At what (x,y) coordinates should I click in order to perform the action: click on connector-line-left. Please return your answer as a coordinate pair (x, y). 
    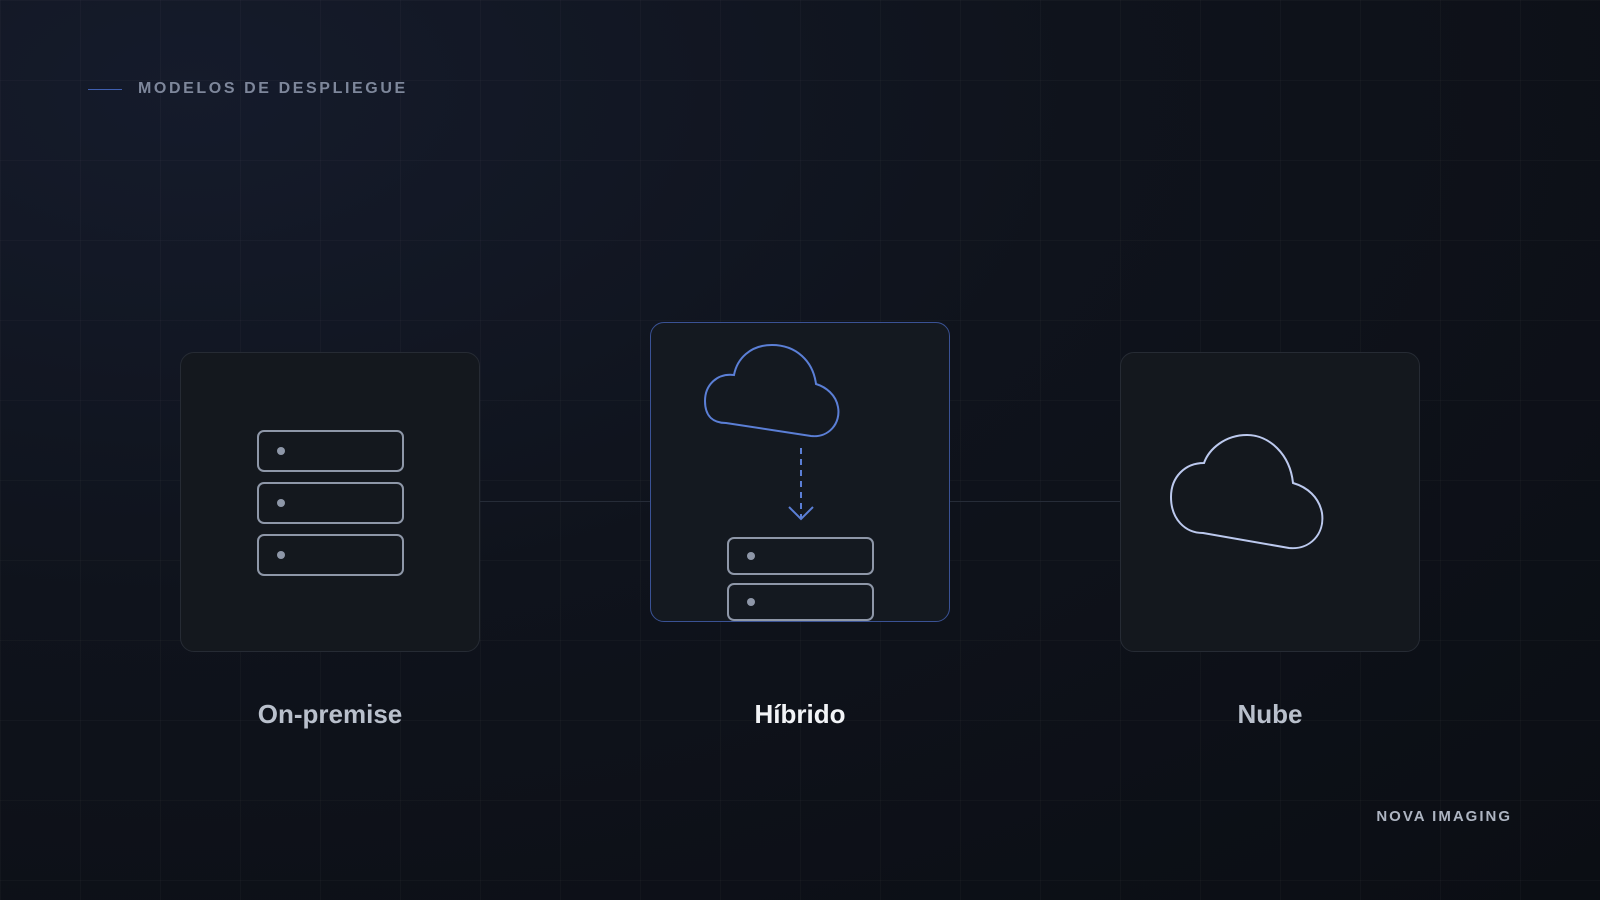
    Looking at the image, I should click on (565, 501).